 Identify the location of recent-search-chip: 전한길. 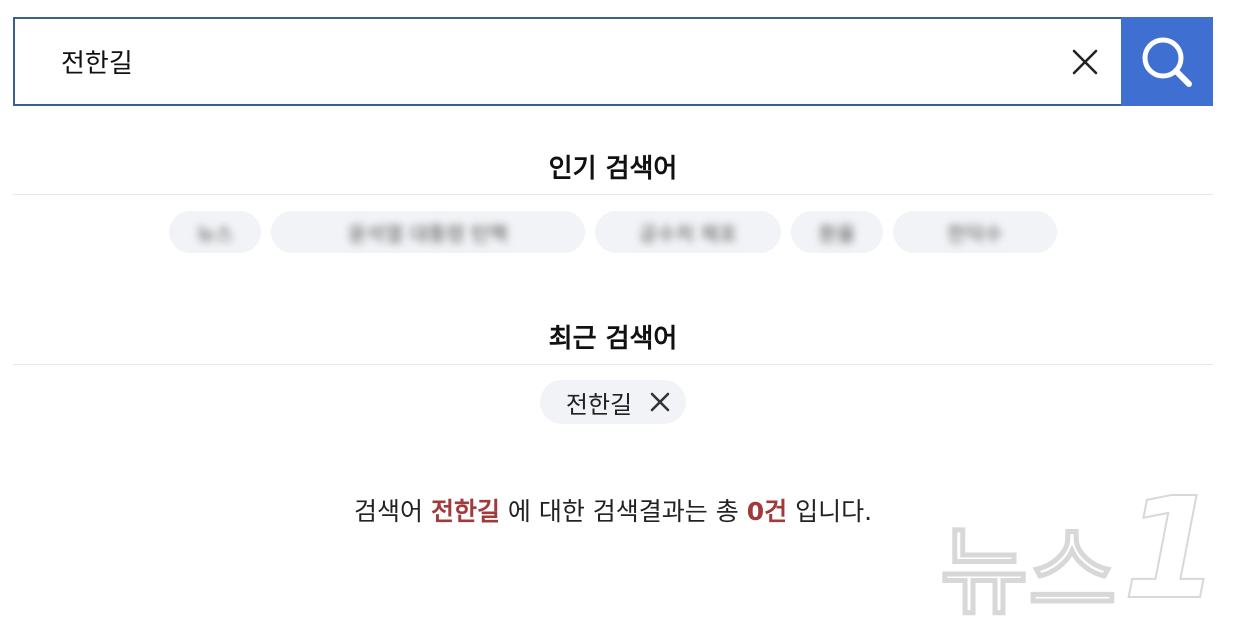
(613, 402).